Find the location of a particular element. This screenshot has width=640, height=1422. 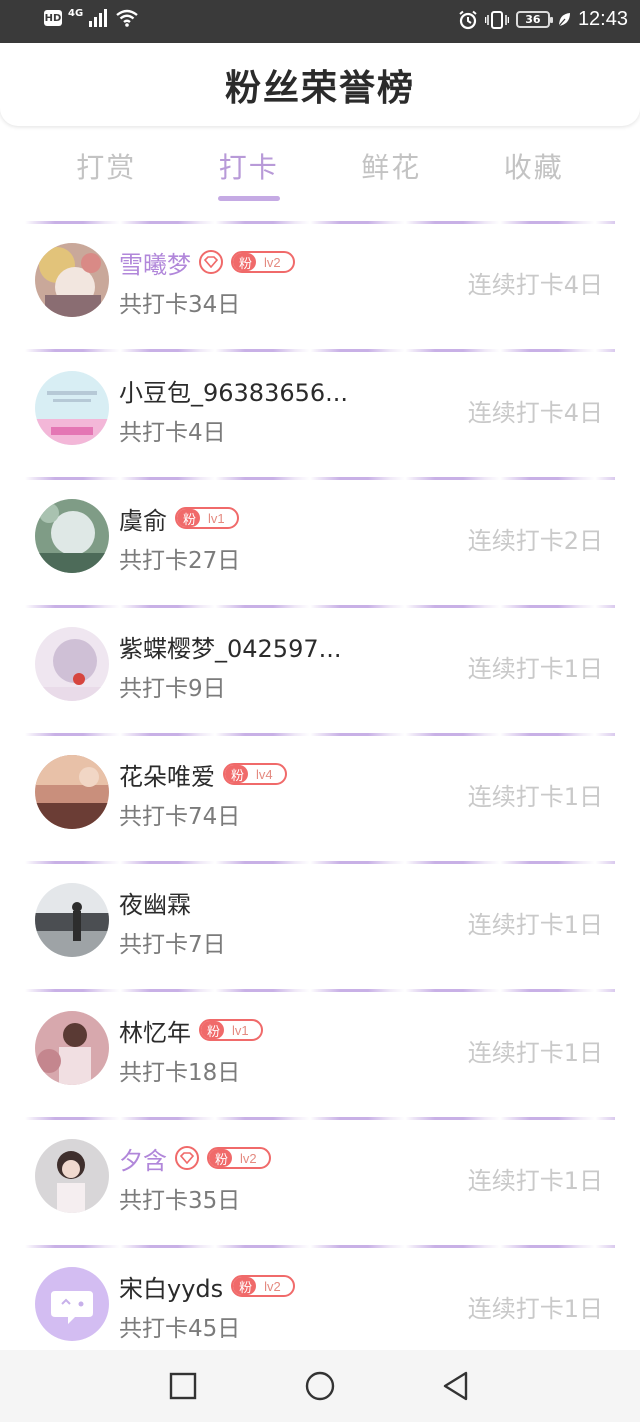

recent-apps-icon is located at coordinates (183, 1386).